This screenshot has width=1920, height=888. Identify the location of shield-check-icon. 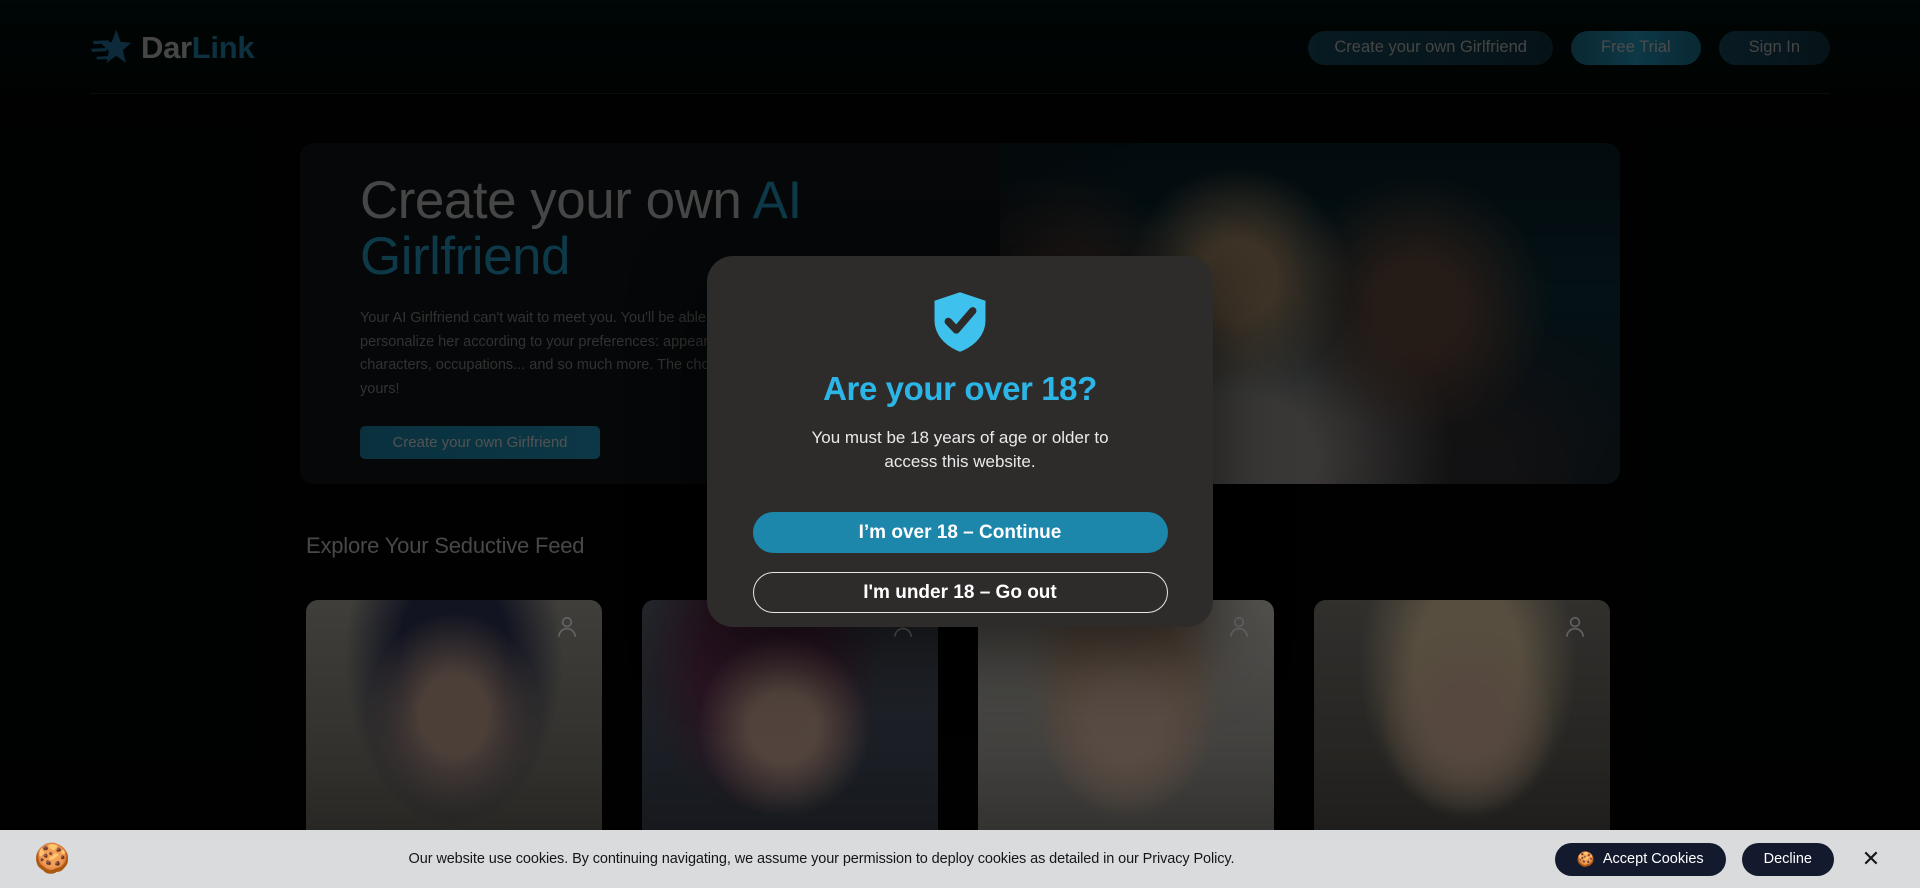
(960, 322).